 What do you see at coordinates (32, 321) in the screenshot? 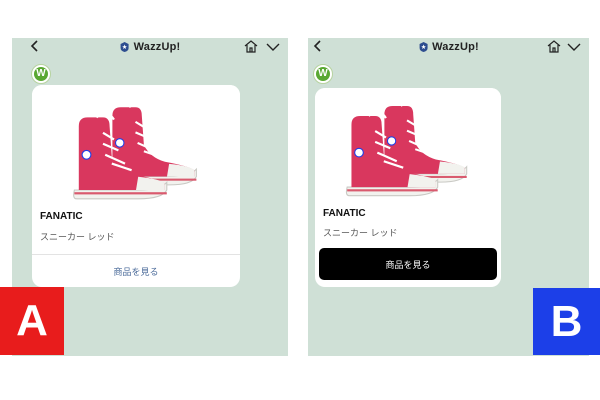
I see `variant-a-label: A` at bounding box center [32, 321].